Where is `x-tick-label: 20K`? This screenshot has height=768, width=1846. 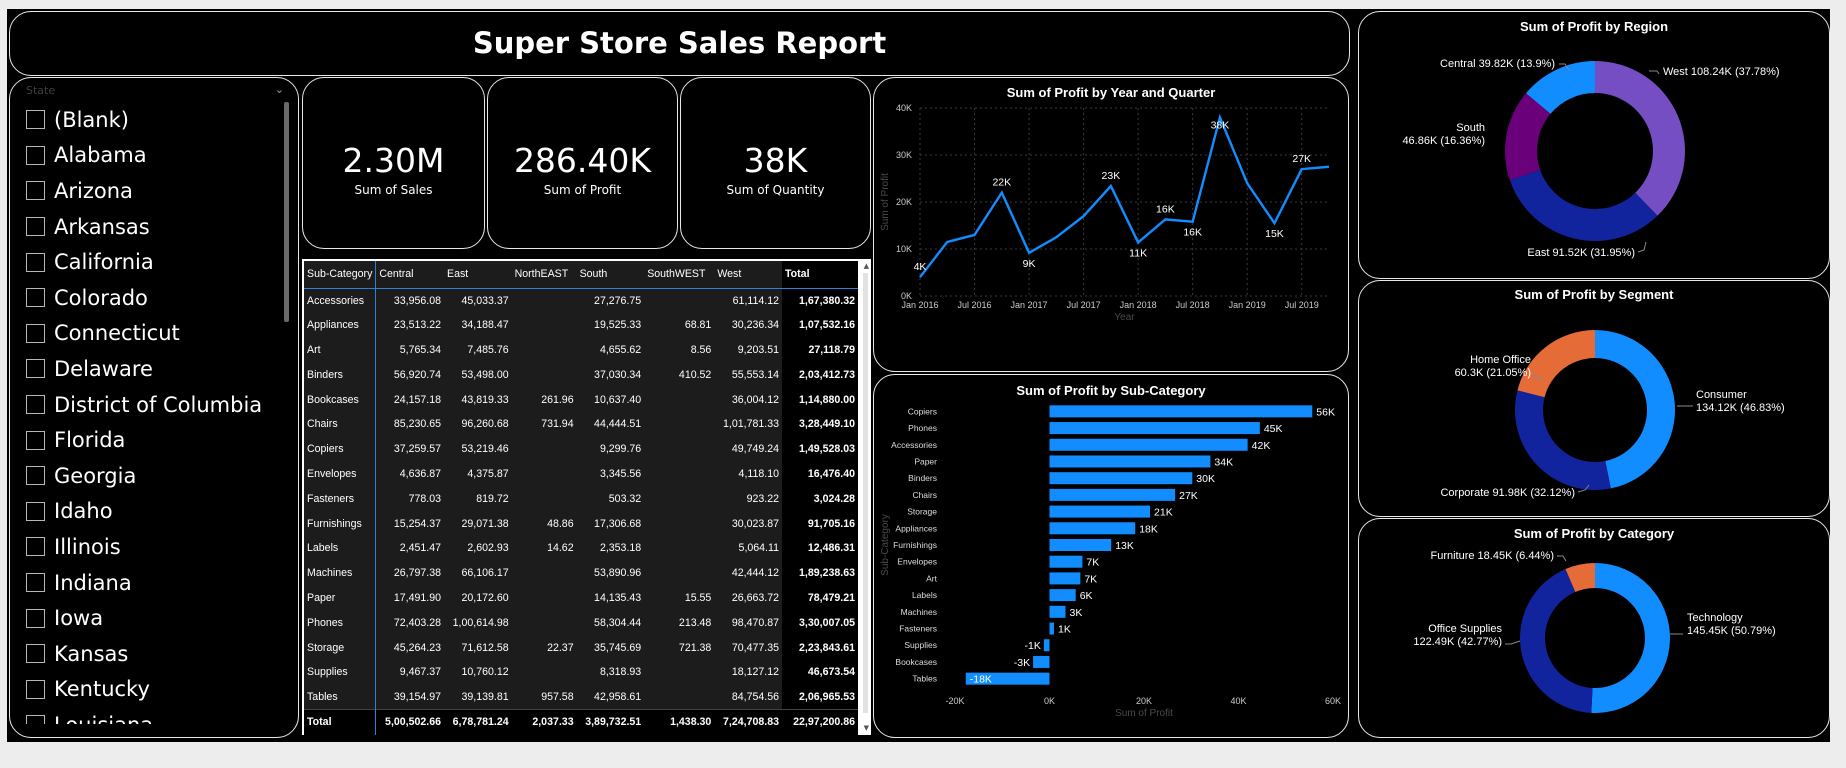
x-tick-label: 20K is located at coordinates (1144, 701).